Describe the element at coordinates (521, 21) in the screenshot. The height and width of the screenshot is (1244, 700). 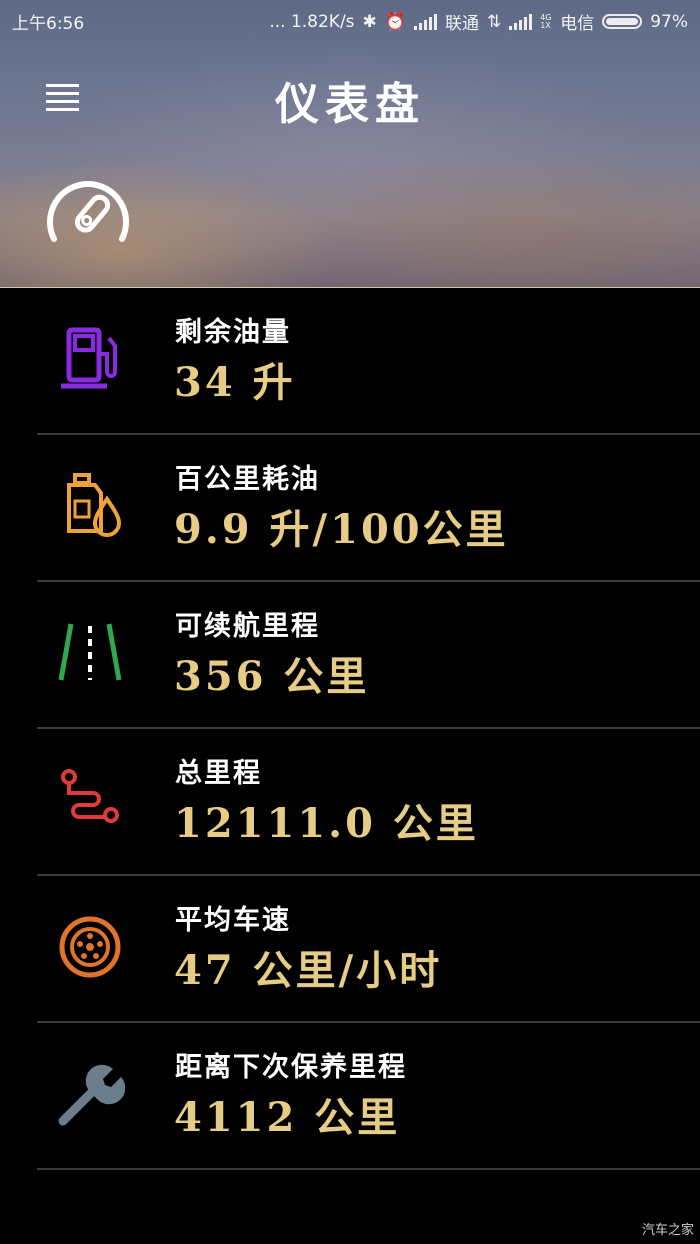
I see `signal2-icon` at that location.